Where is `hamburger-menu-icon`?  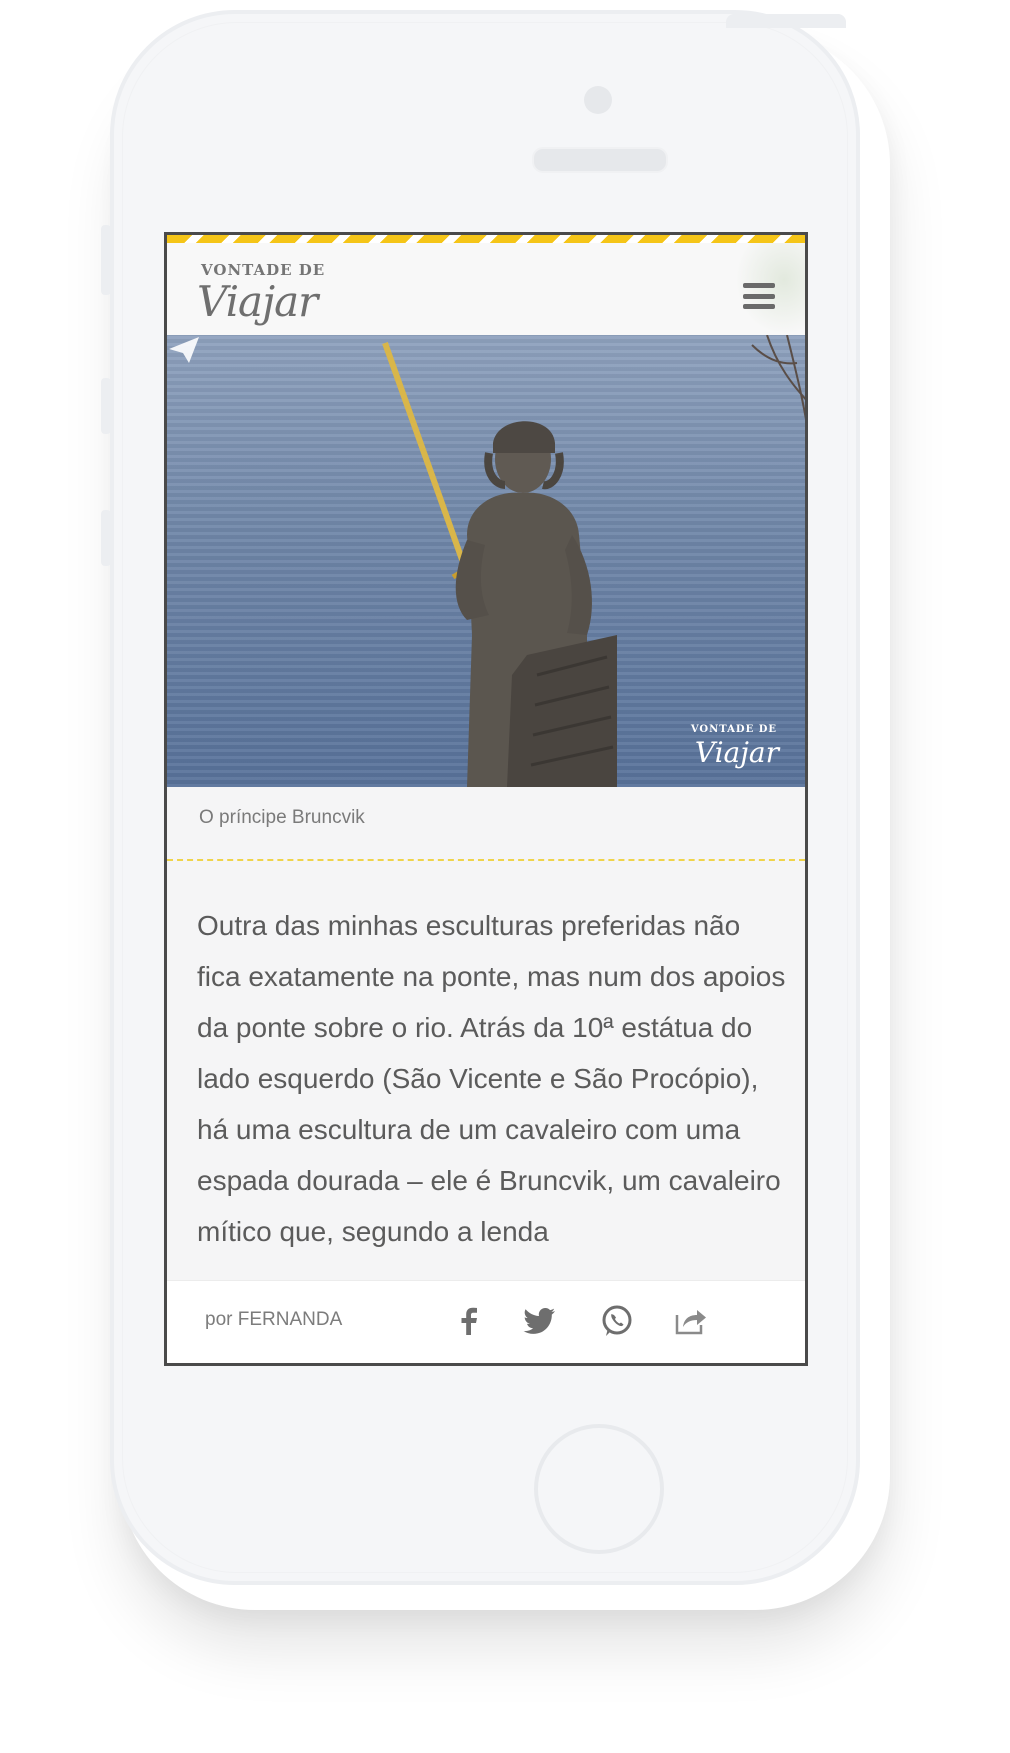 hamburger-menu-icon is located at coordinates (759, 296).